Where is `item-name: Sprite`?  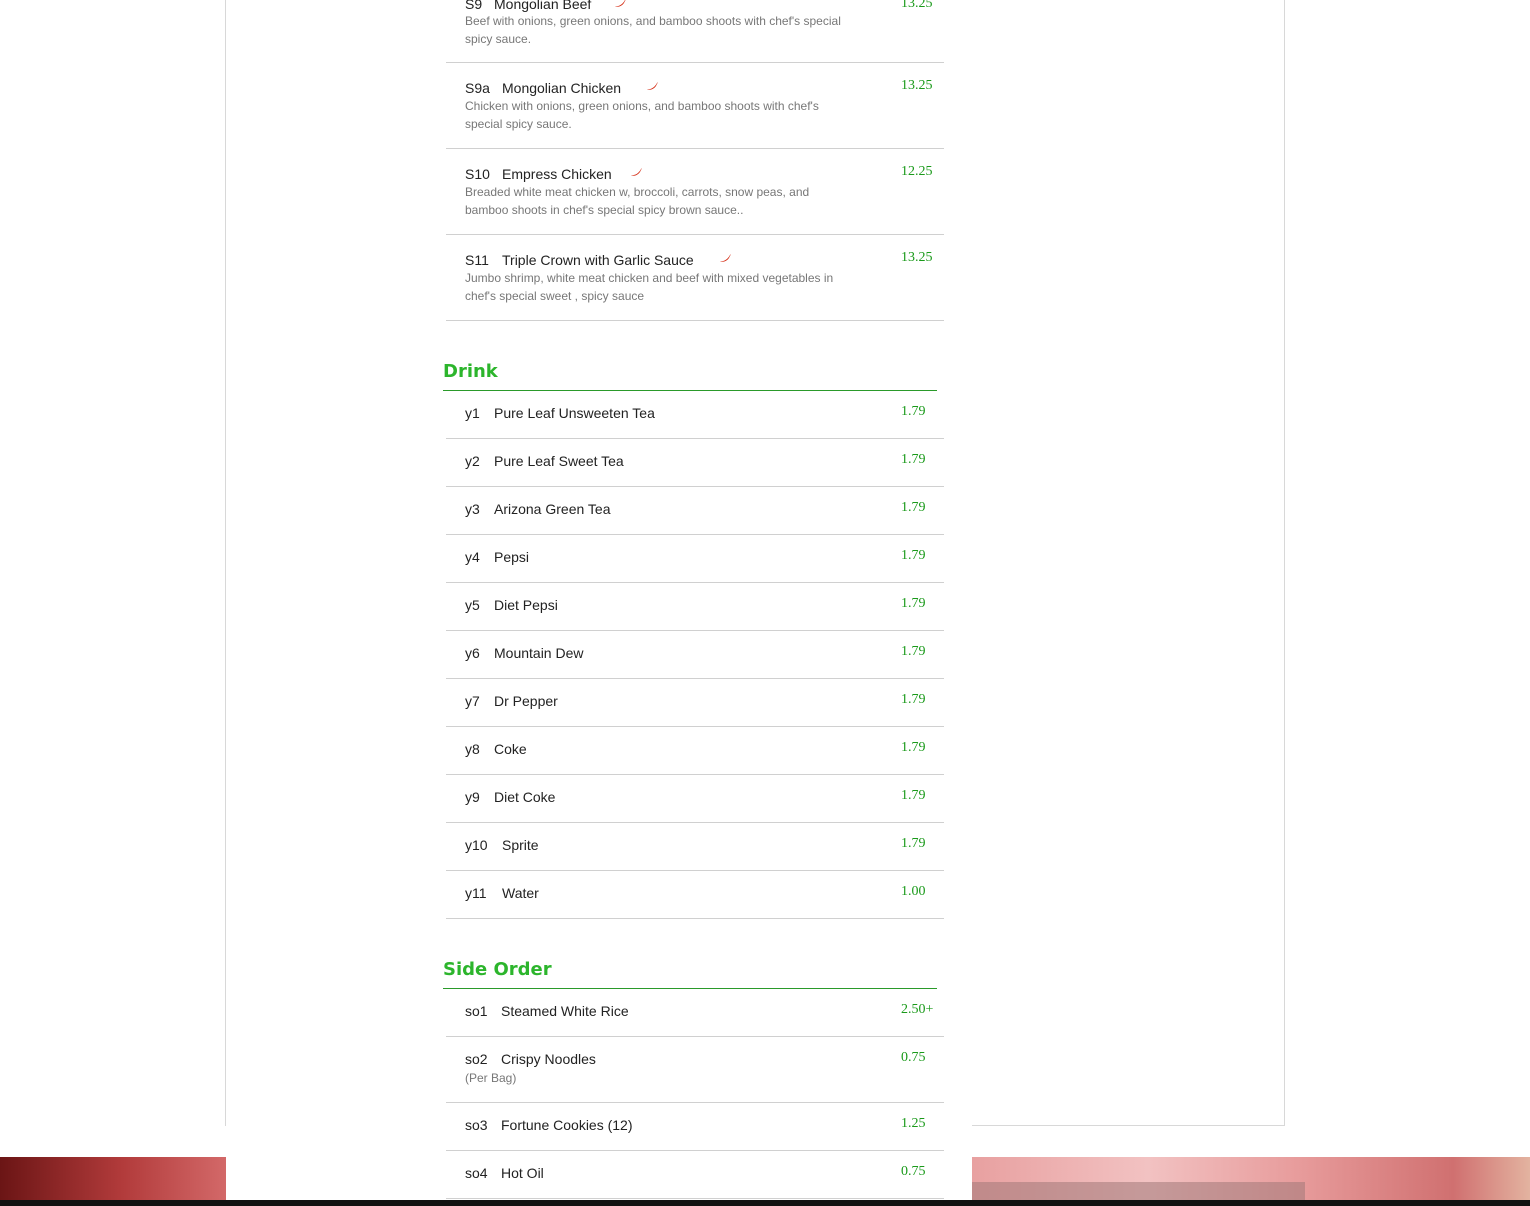
item-name: Sprite is located at coordinates (520, 845).